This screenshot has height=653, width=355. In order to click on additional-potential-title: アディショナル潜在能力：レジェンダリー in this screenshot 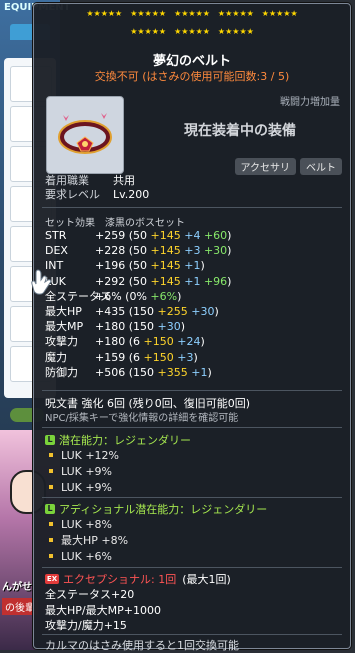, I will do `click(163, 509)`.